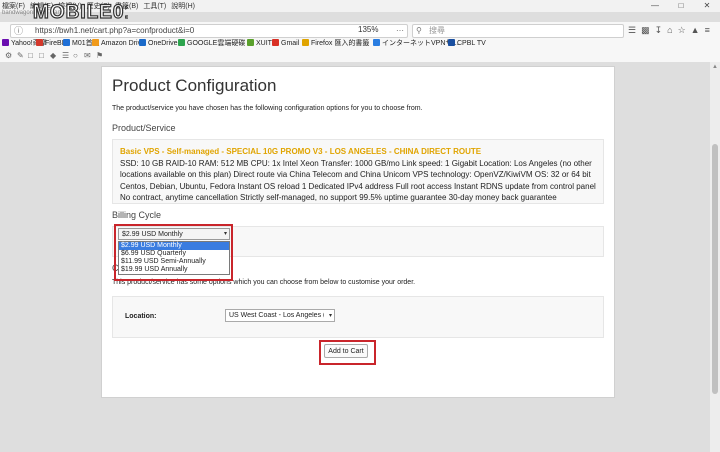  What do you see at coordinates (75, 55) in the screenshot?
I see `pin-icon: ○` at bounding box center [75, 55].